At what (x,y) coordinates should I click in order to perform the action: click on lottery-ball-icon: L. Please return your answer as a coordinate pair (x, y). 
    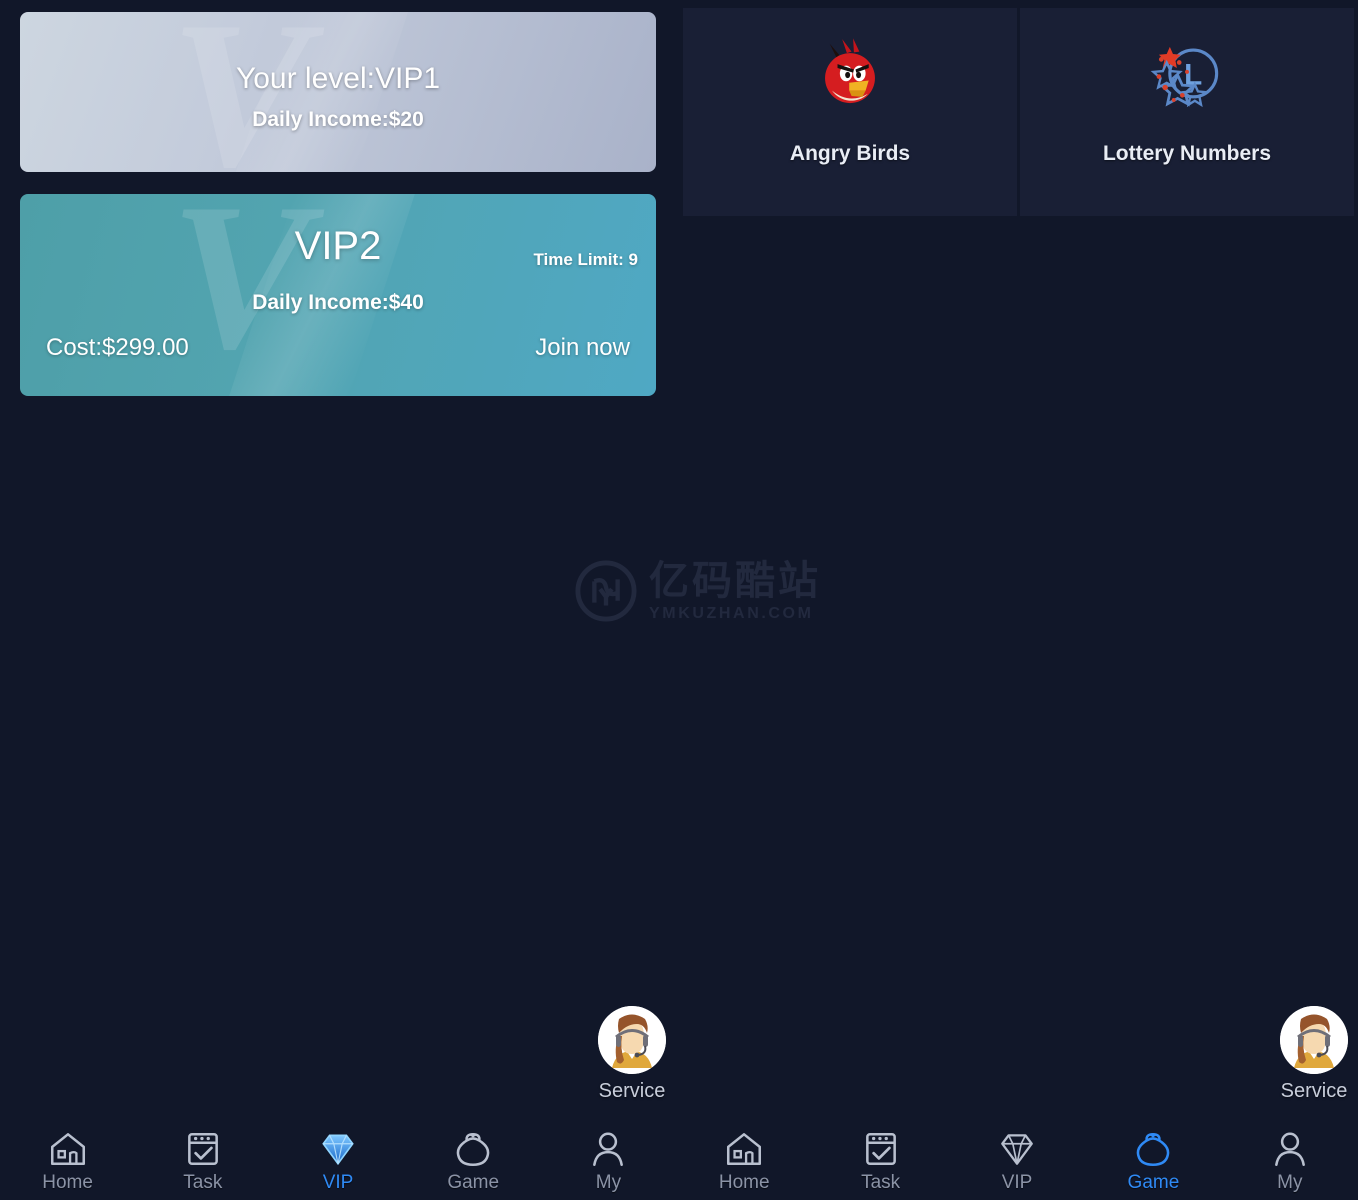
    Looking at the image, I should click on (1184, 77).